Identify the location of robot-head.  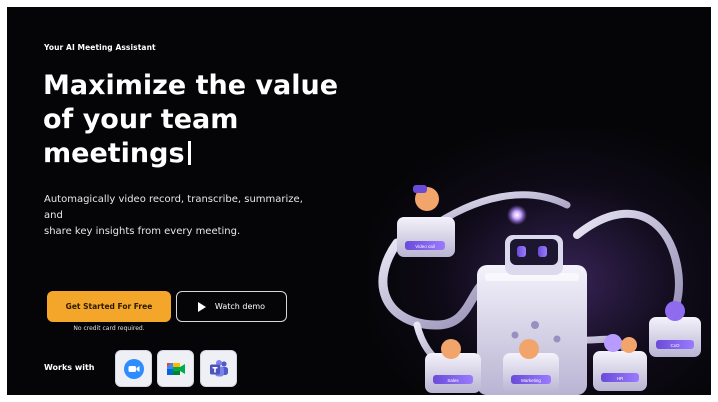
(534, 255).